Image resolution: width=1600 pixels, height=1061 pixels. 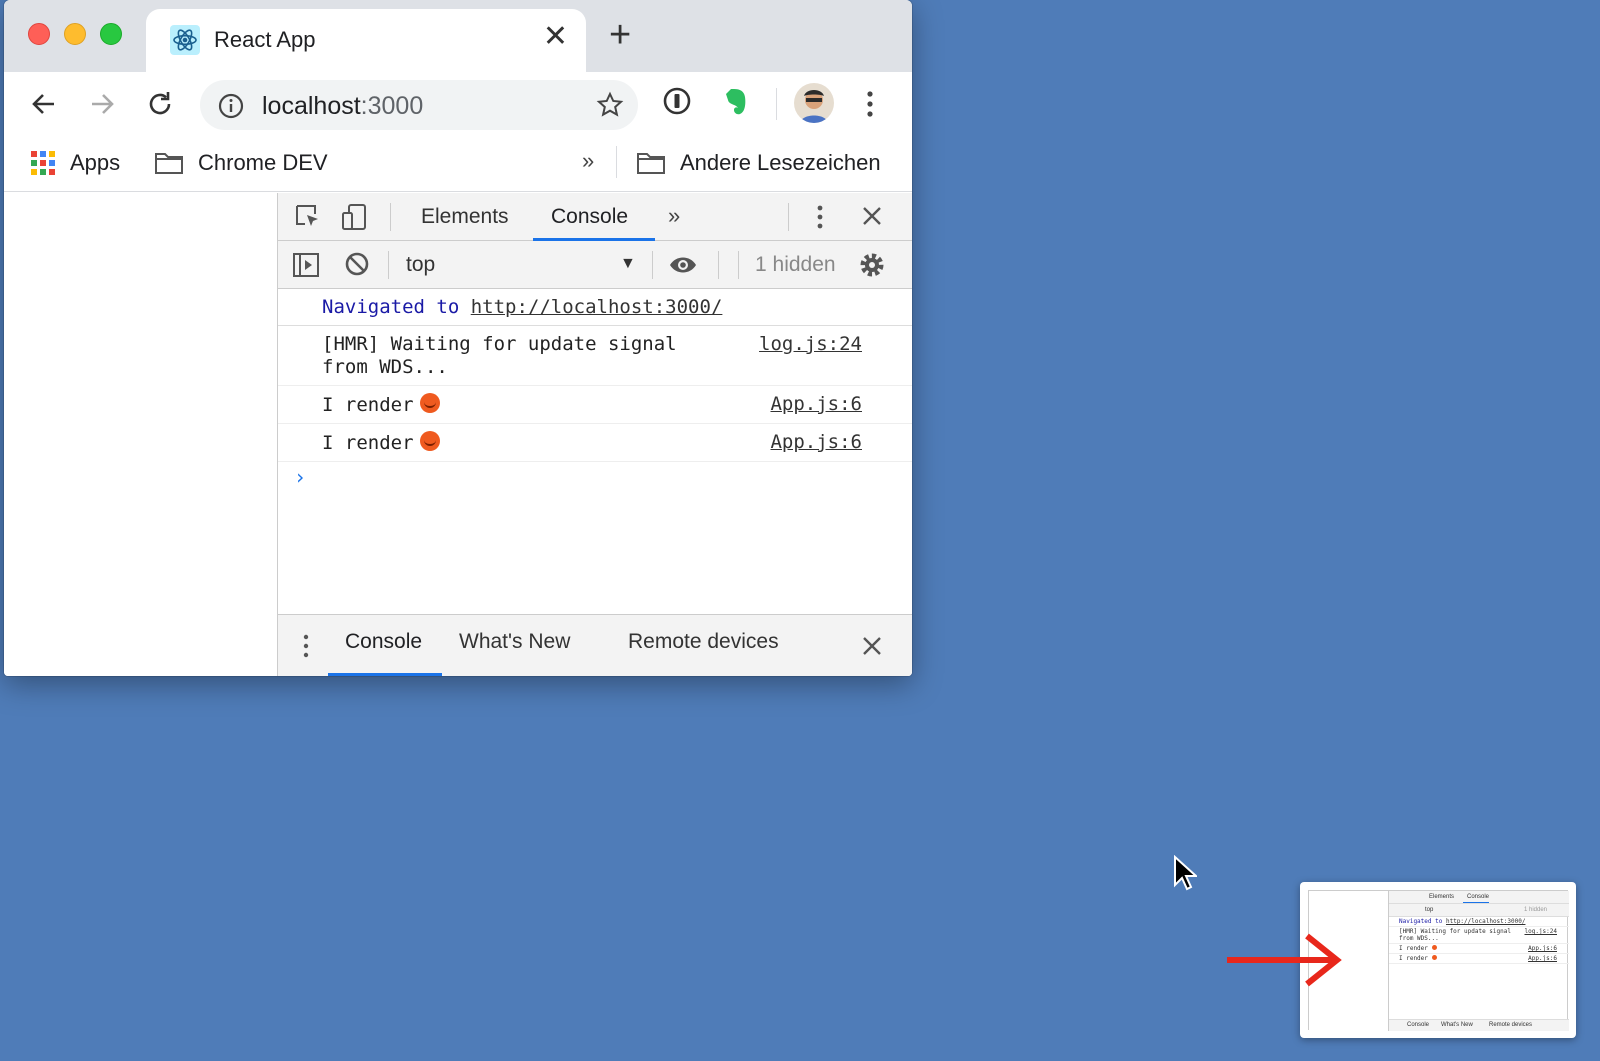 I want to click on thumbnail-render-line: I render App.js:6, so click(x=1479, y=949).